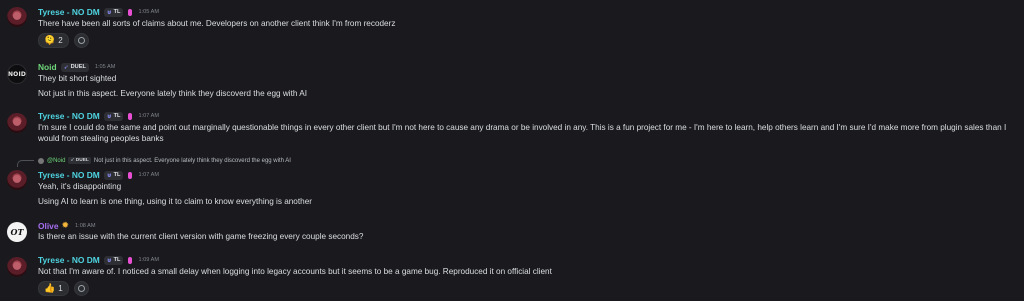 The height and width of the screenshot is (301, 1024). Describe the element at coordinates (17, 74) in the screenshot. I see `avatar: NOID` at that location.